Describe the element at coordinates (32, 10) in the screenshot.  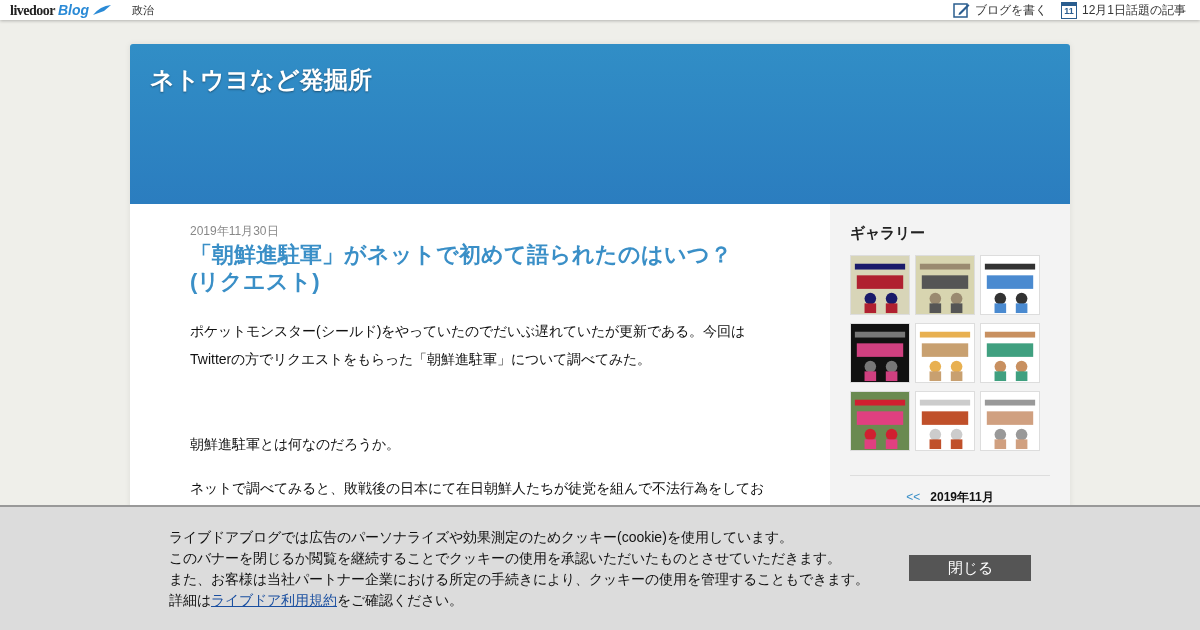
I see `logo-text: livedoor` at that location.